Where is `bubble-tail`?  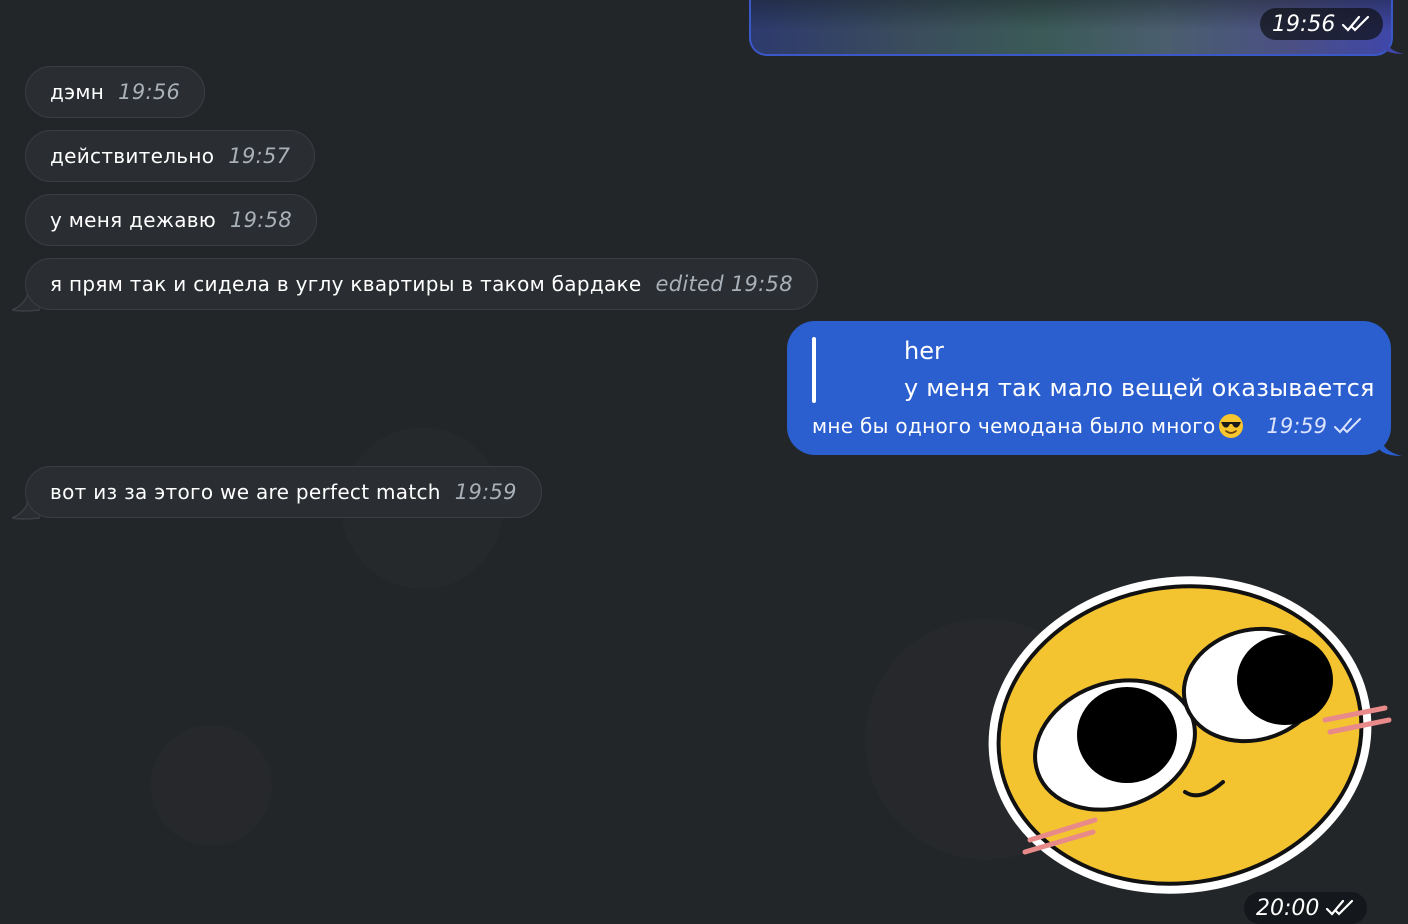
bubble-tail is located at coordinates (1393, 45).